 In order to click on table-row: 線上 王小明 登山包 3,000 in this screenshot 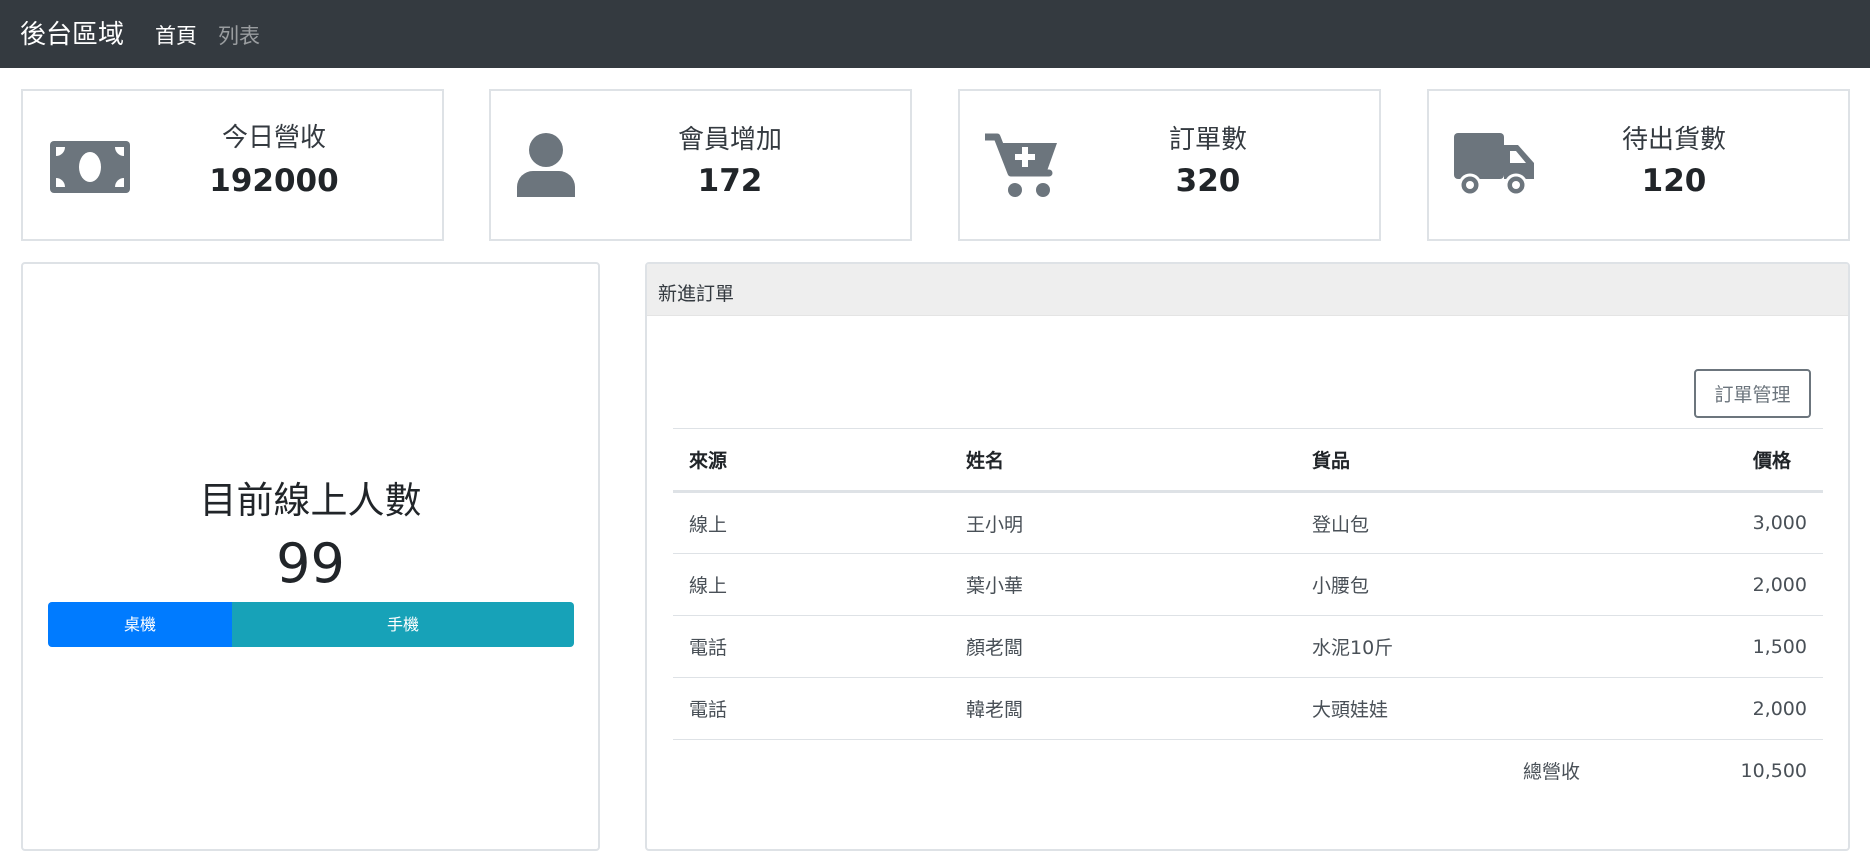, I will do `click(1248, 522)`.